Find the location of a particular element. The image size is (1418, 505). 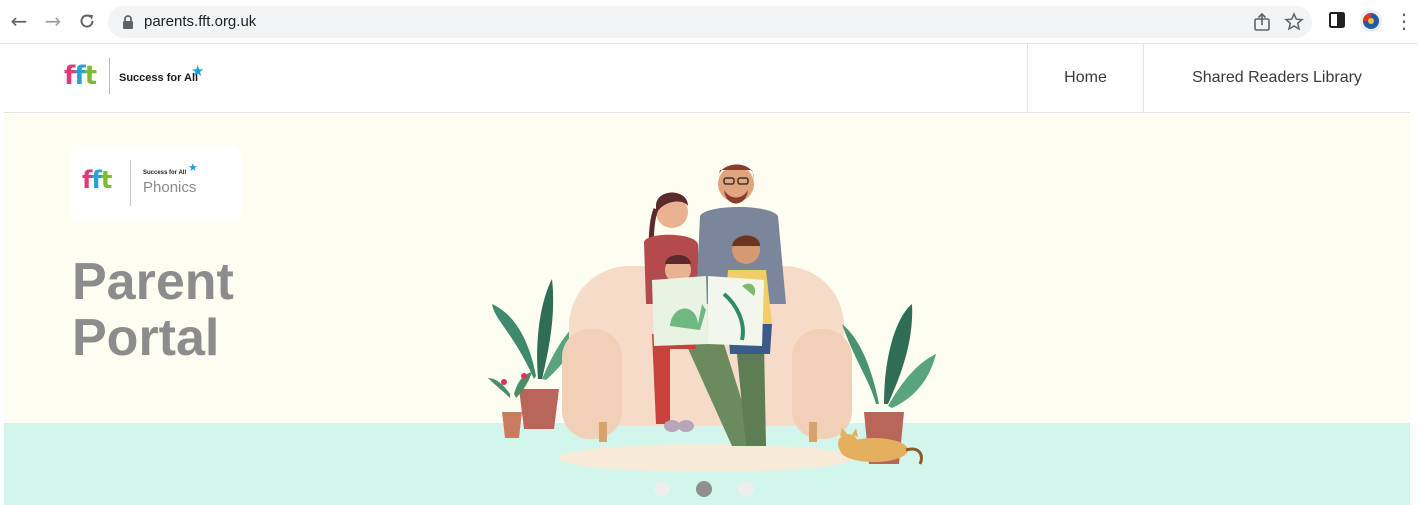

browser-toolbar: ← → parents.fft.org.uk ⋮ is located at coordinates (709, 22).